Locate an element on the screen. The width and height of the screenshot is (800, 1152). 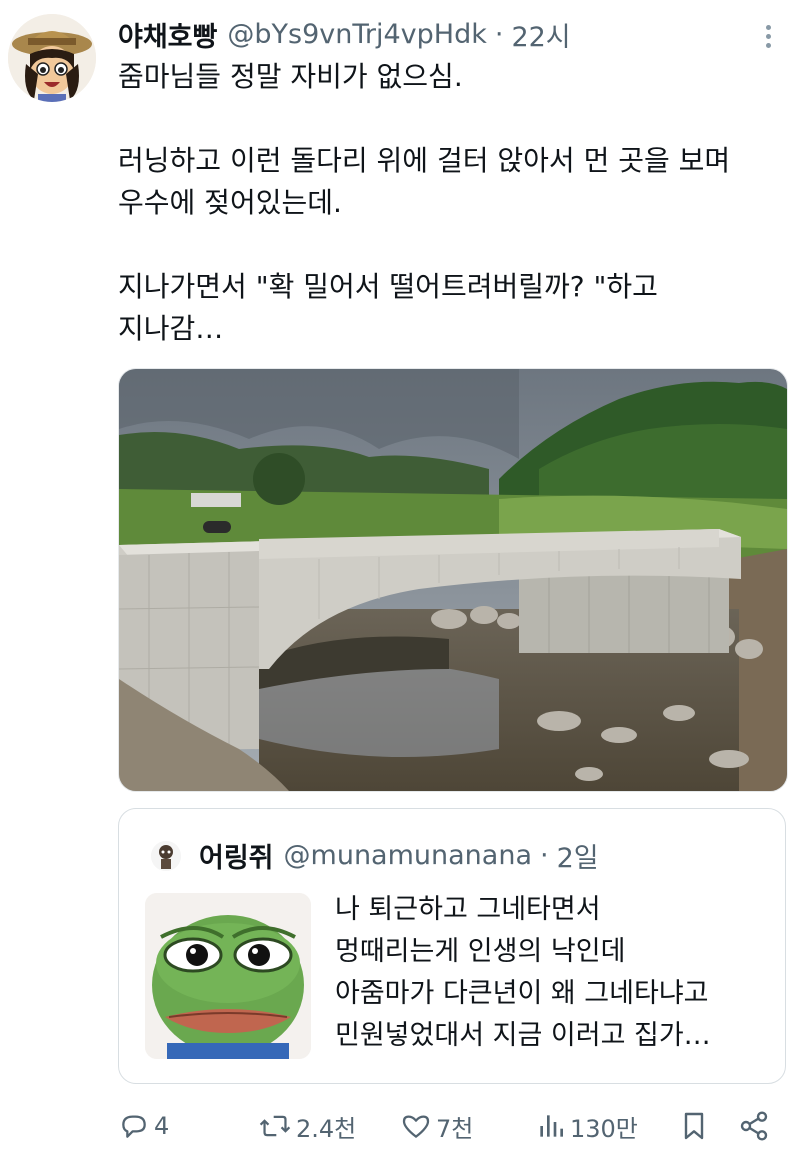
like-button: 7천 is located at coordinates (436, 1126).